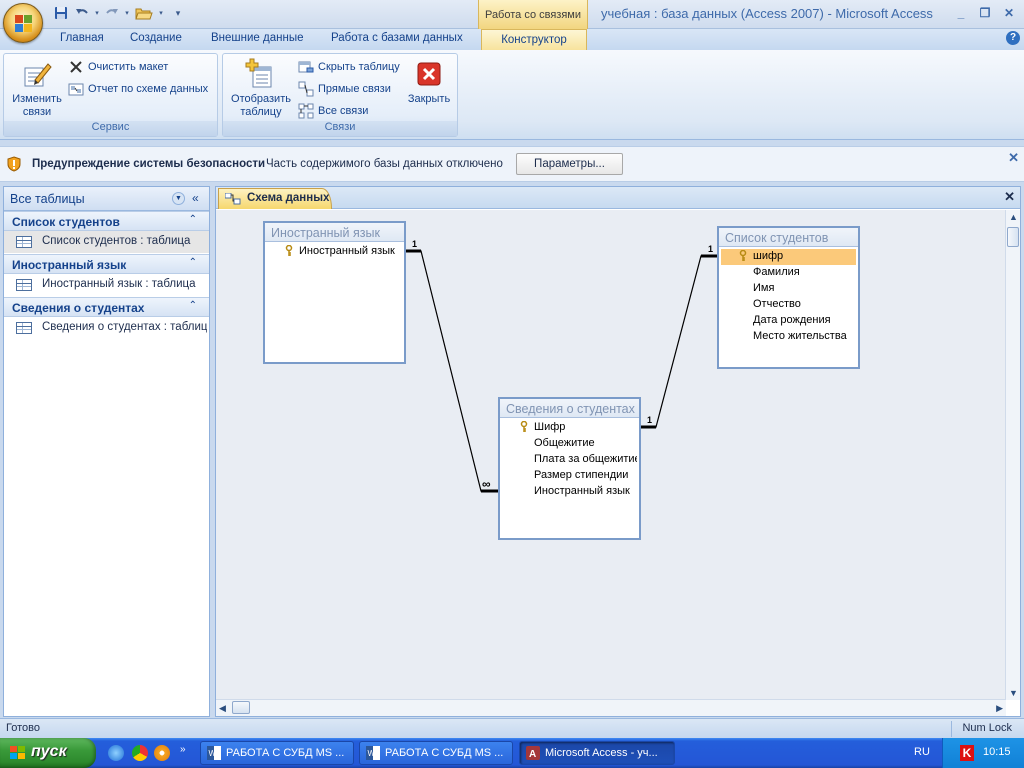 This screenshot has height=768, width=1024. Describe the element at coordinates (138, 89) in the screenshot. I see `relations-report-button: Отчет по схеме данных` at that location.